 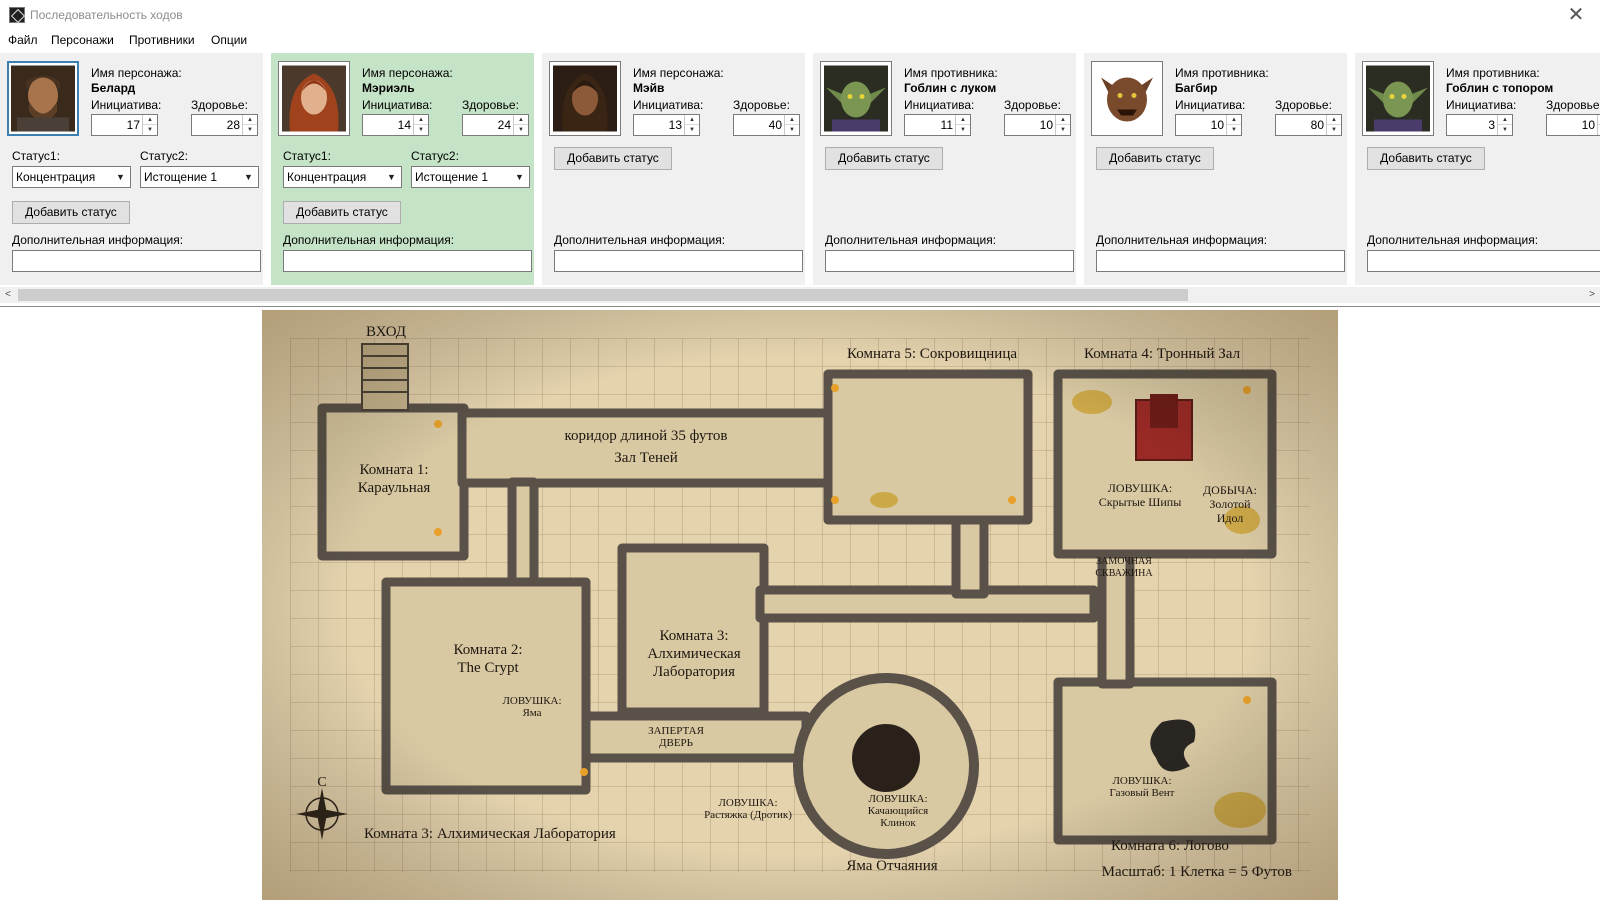 I want to click on character-name: Мэриэль, so click(x=388, y=88).